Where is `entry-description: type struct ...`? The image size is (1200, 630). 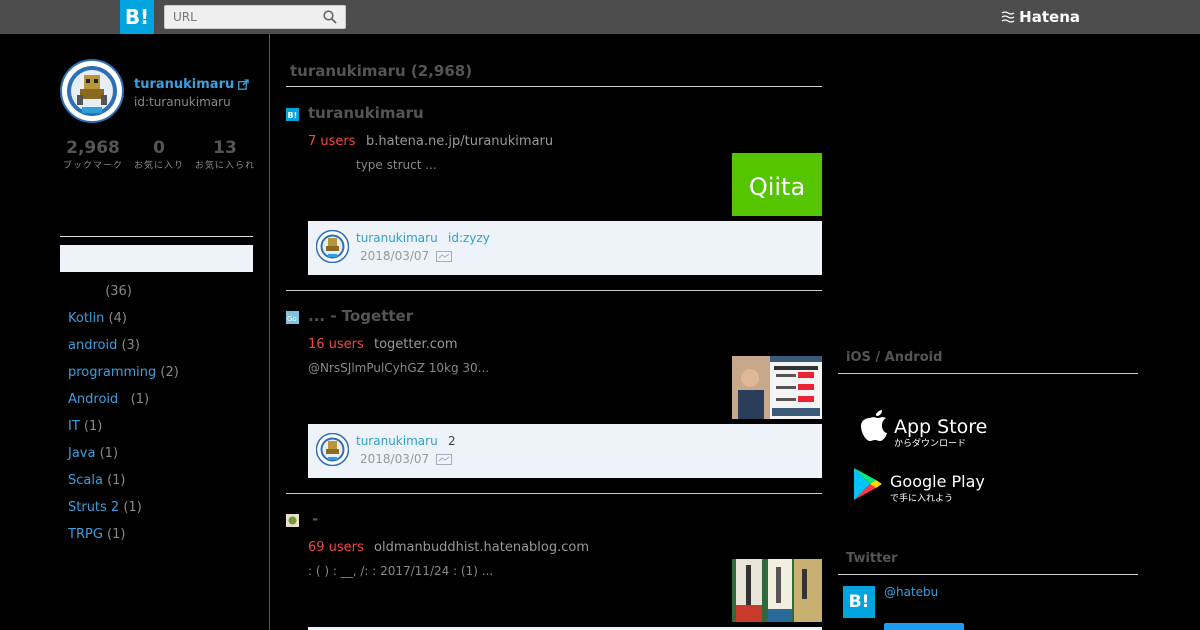 entry-description: type struct ... is located at coordinates (396, 165).